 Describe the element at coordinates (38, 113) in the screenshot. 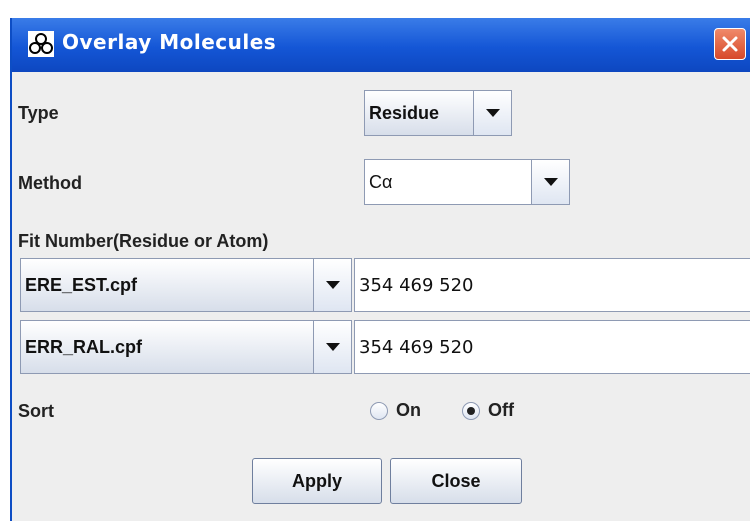

I see `type-label: Type` at that location.